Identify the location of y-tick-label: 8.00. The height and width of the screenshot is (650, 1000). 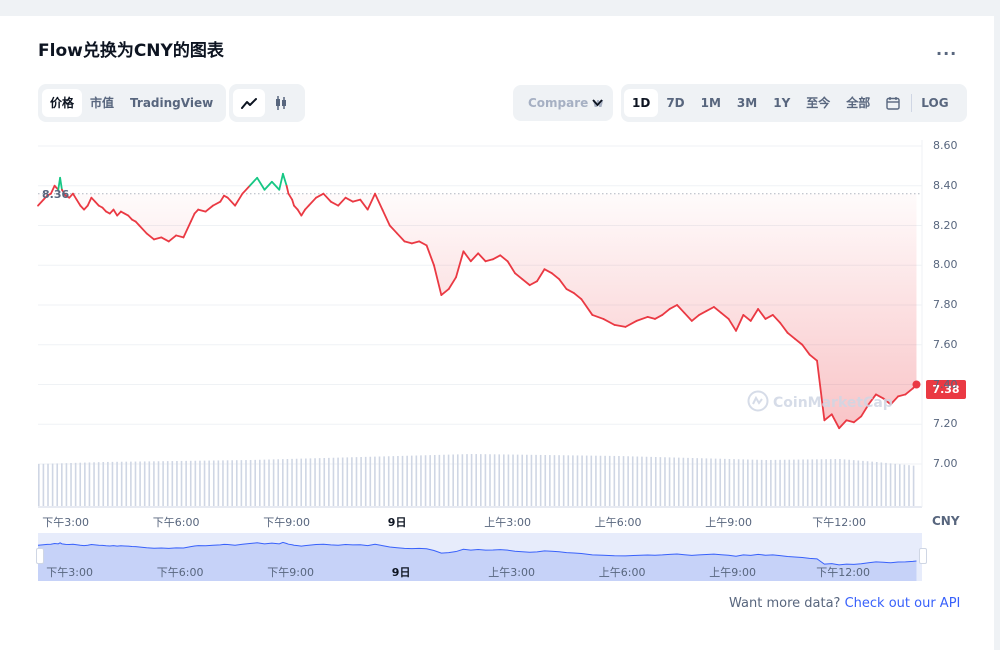
(945, 265).